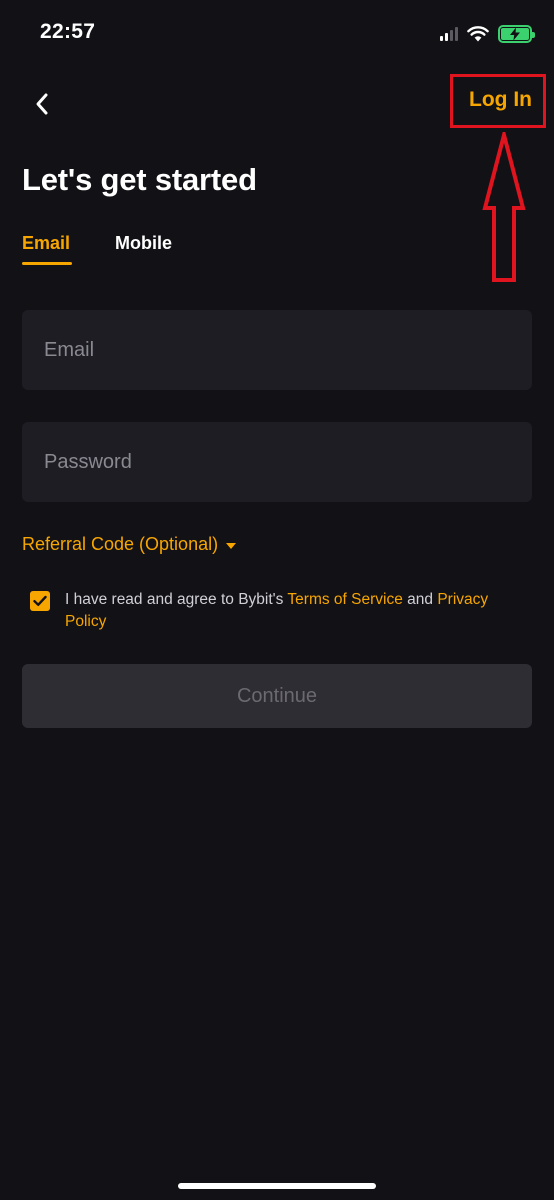  What do you see at coordinates (277, 350) in the screenshot?
I see `email-input` at bounding box center [277, 350].